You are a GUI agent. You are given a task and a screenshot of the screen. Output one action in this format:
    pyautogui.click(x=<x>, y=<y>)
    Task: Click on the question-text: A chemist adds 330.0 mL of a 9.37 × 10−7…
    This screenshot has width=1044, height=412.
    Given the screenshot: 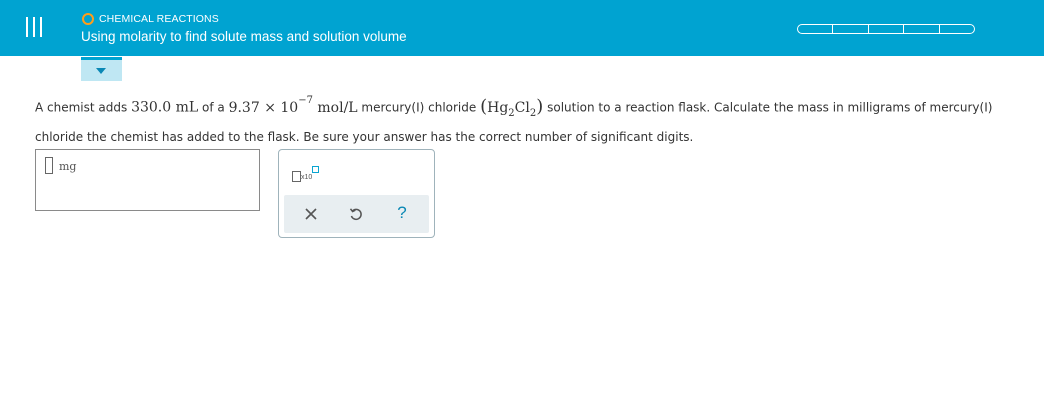 What is the action you would take?
    pyautogui.click(x=535, y=120)
    